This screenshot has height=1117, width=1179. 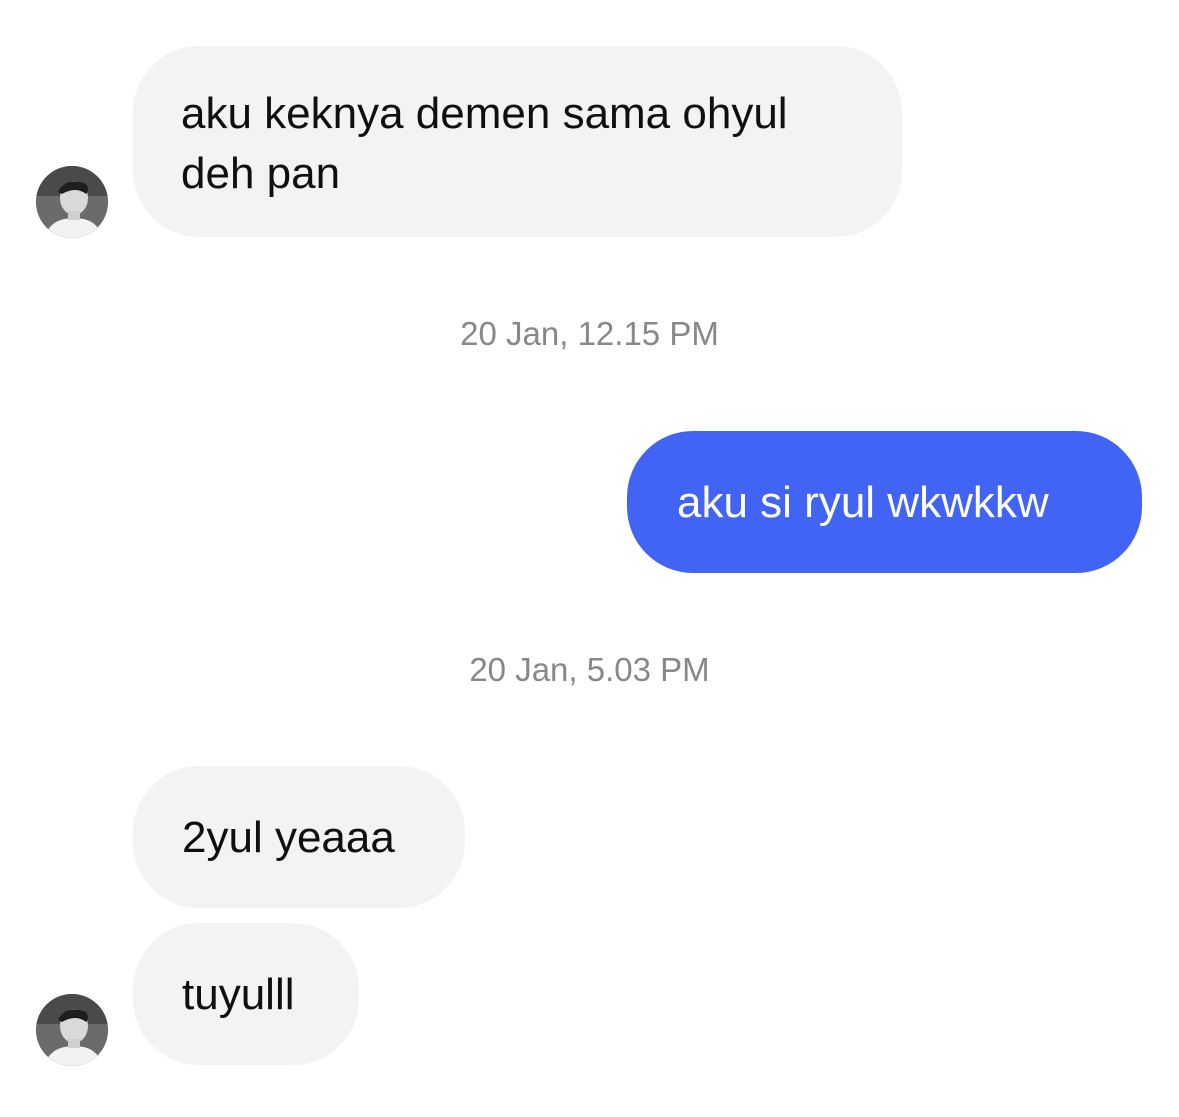 What do you see at coordinates (484, 143) in the screenshot?
I see `message-text: aku keknya demen sama ohyul deh pan` at bounding box center [484, 143].